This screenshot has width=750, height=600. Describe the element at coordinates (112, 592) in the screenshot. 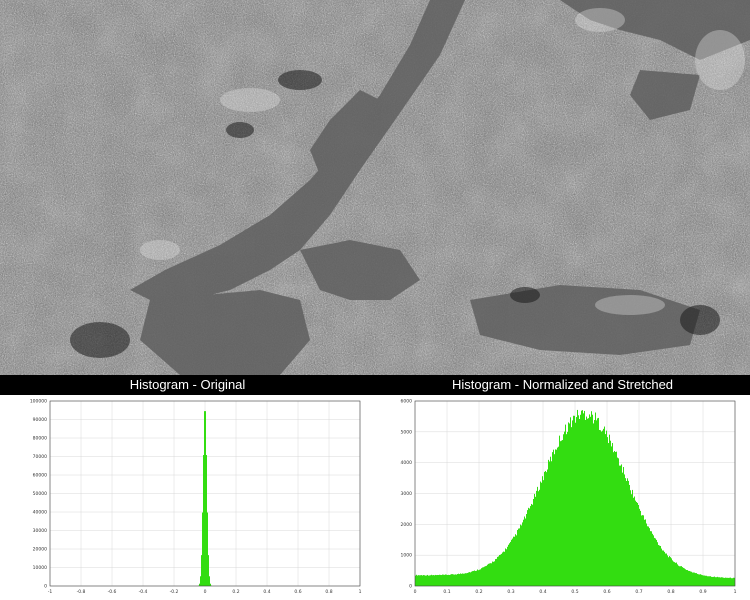

I see `x-tick-label: -0.6` at that location.